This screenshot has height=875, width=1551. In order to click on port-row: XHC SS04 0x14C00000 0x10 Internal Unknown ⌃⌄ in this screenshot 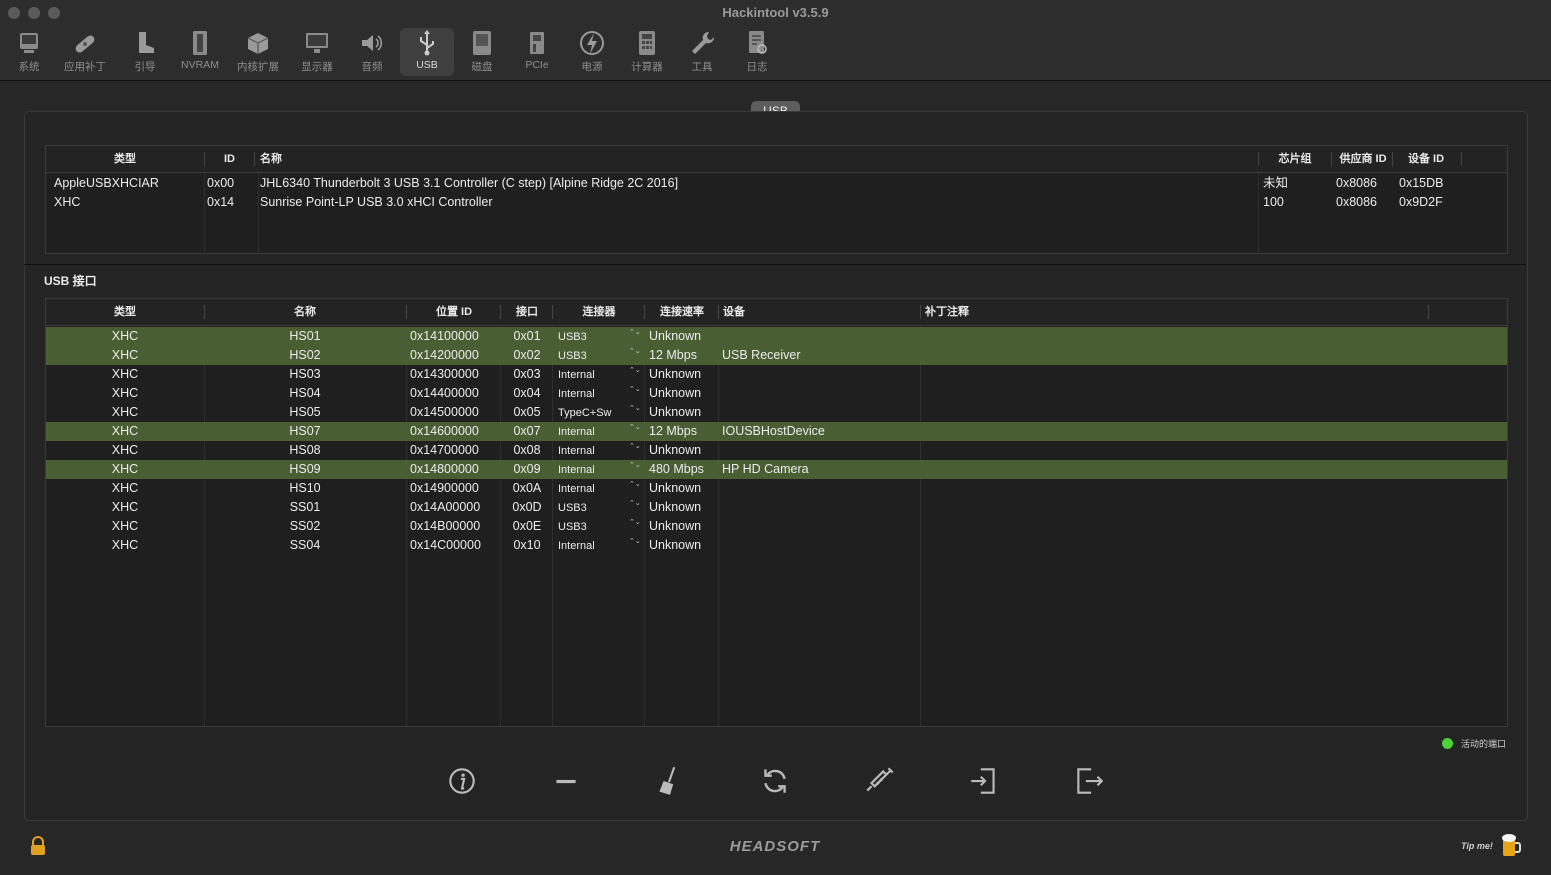, I will do `click(776, 545)`.